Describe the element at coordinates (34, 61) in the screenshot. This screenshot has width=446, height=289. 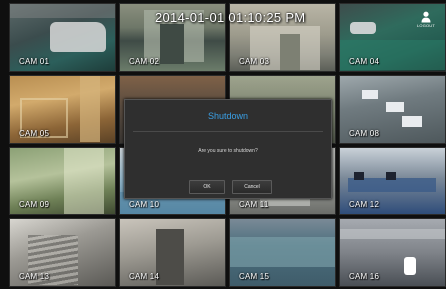
I see `camera-label: CAM 01` at that location.